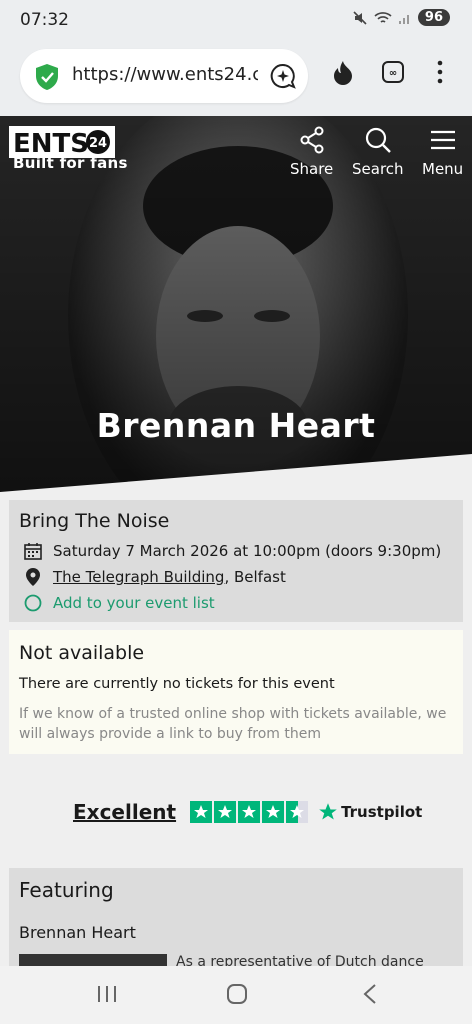 Image resolution: width=472 pixels, height=1024 pixels. I want to click on menu-label: Menu, so click(443, 169).